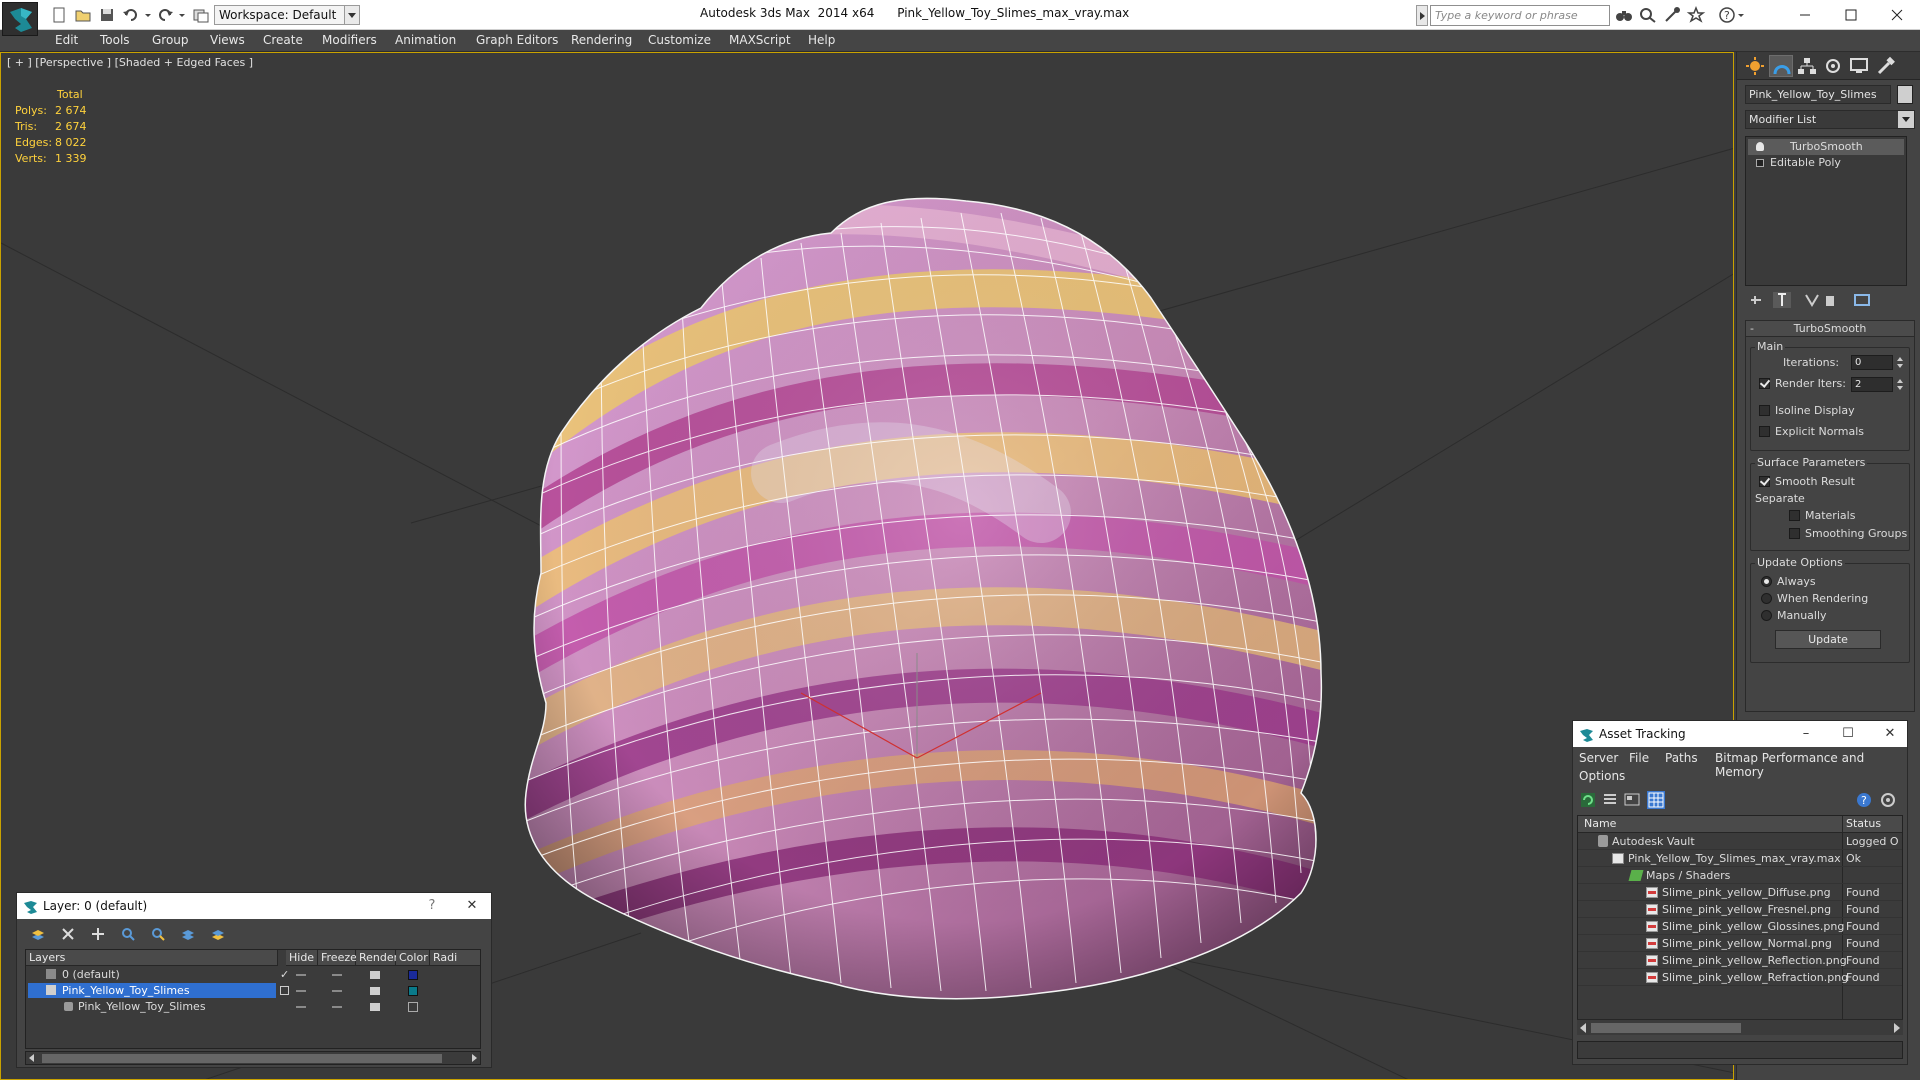 The height and width of the screenshot is (1080, 1920). I want to click on redo-dropdown-icon, so click(182, 15).